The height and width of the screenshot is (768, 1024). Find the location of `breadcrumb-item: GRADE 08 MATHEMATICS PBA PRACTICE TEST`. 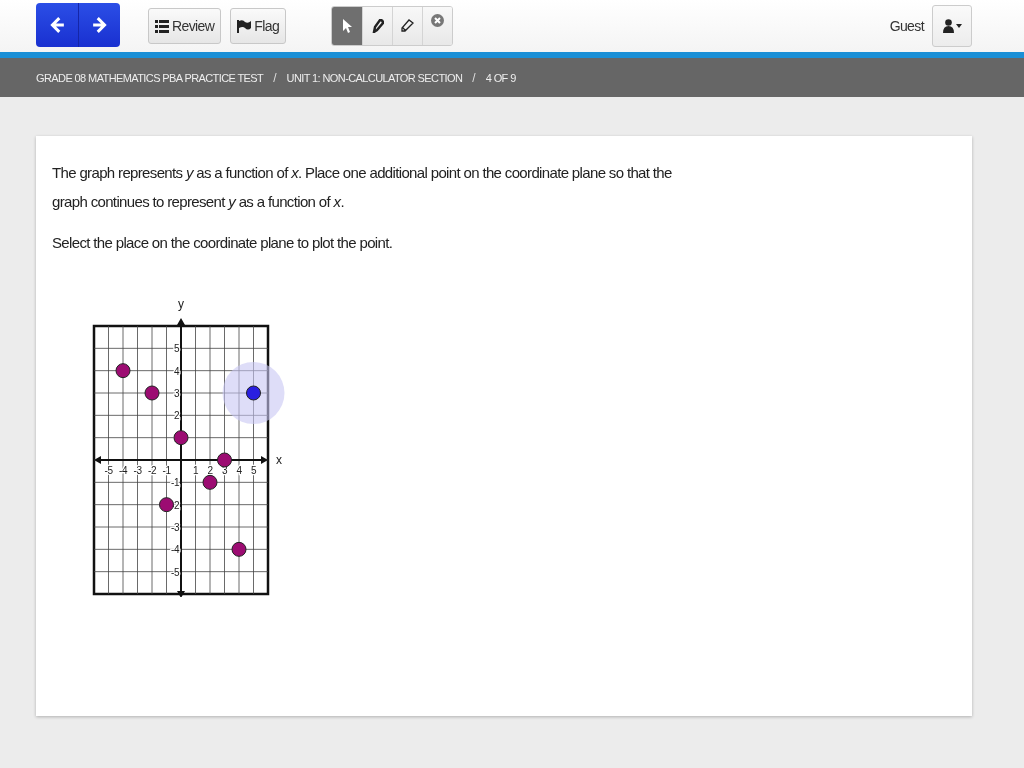

breadcrumb-item: GRADE 08 MATHEMATICS PBA PRACTICE TEST is located at coordinates (150, 77).